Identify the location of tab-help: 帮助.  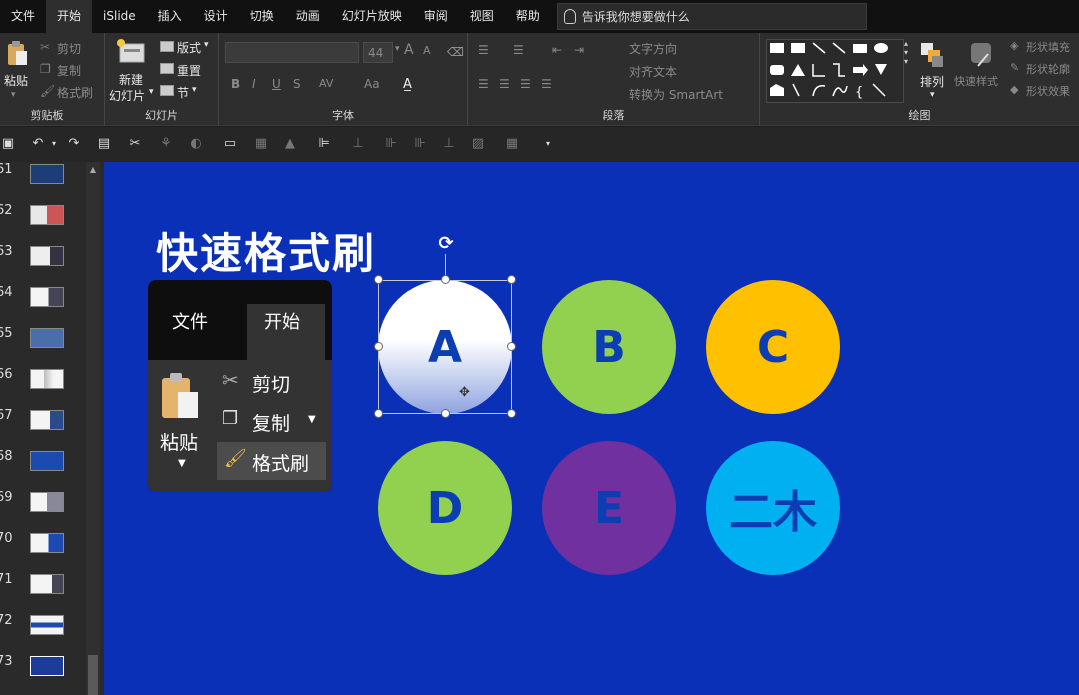
(528, 16).